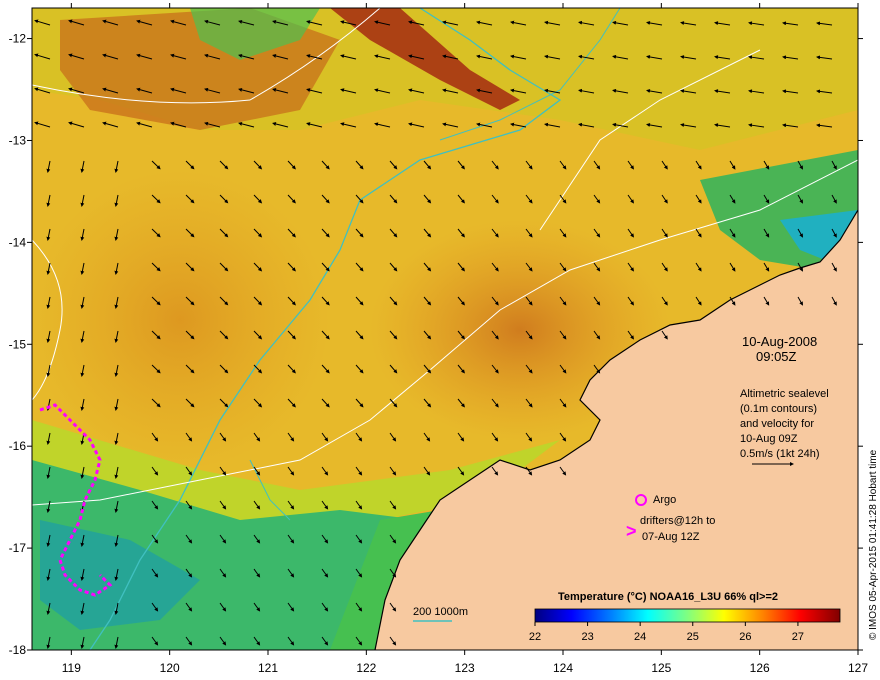 This screenshot has height=680, width=880. Describe the element at coordinates (440, 612) in the screenshot. I see `isobath-legend-label: 200 1000m` at that location.